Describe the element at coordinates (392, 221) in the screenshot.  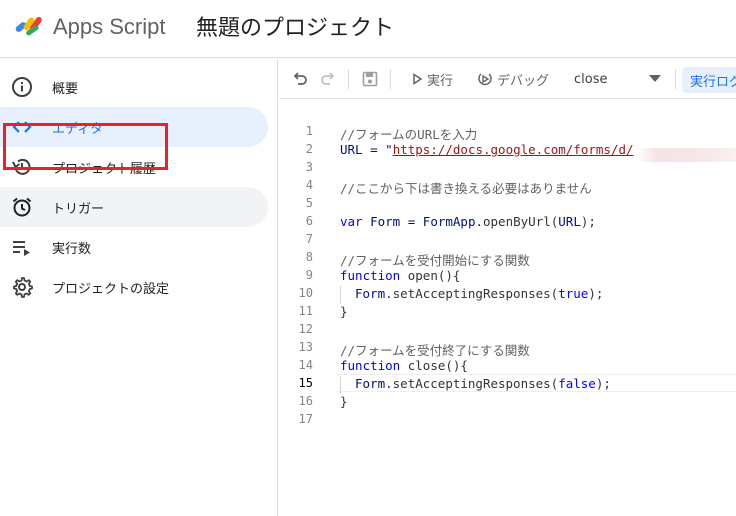
I see `code-token: Form =` at that location.